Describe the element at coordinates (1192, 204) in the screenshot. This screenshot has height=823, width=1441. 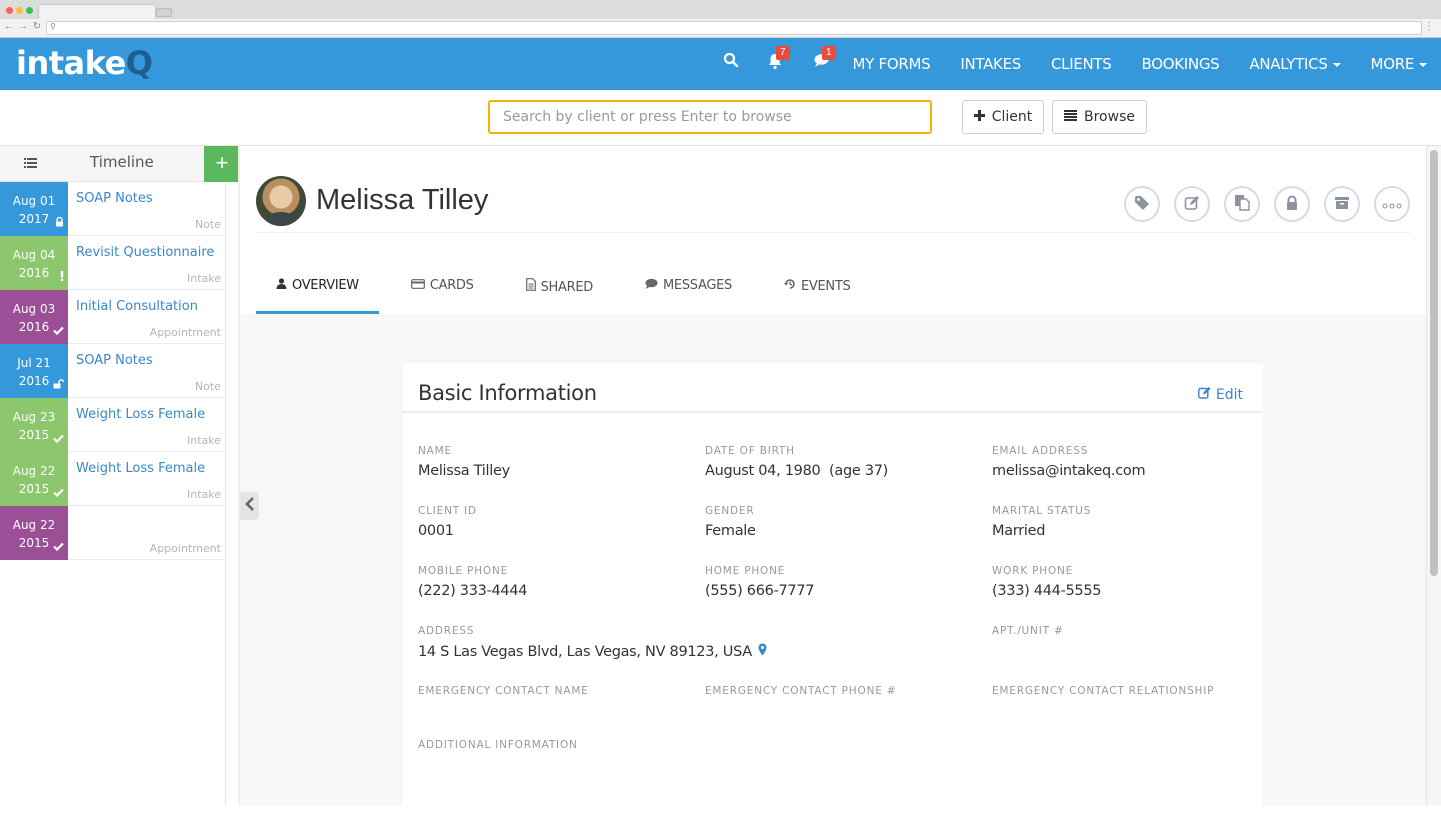
I see `edit-client-button` at that location.